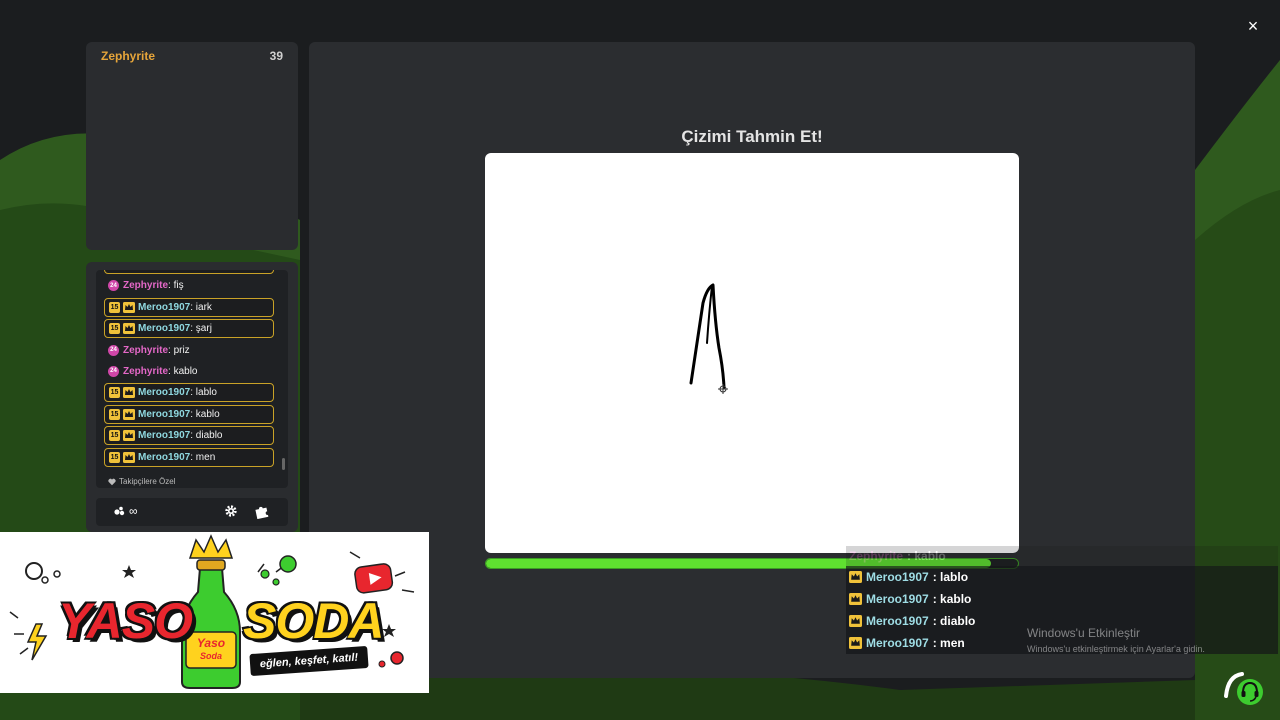 The width and height of the screenshot is (1280, 720). I want to click on overlay-username: Zephyrite, so click(876, 556).